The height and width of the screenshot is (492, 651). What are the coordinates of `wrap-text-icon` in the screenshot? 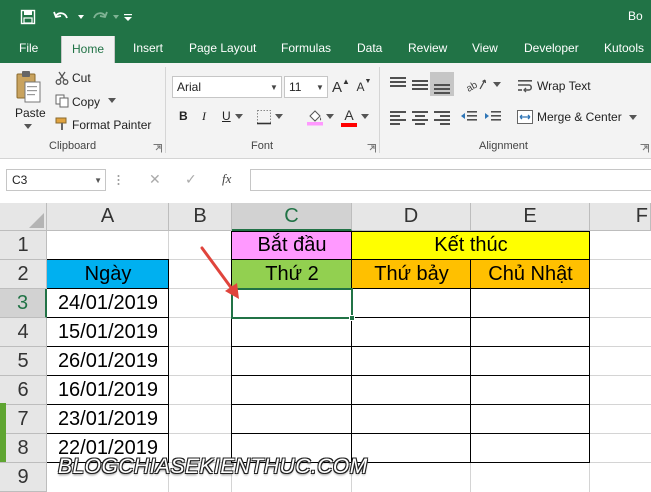 It's located at (525, 86).